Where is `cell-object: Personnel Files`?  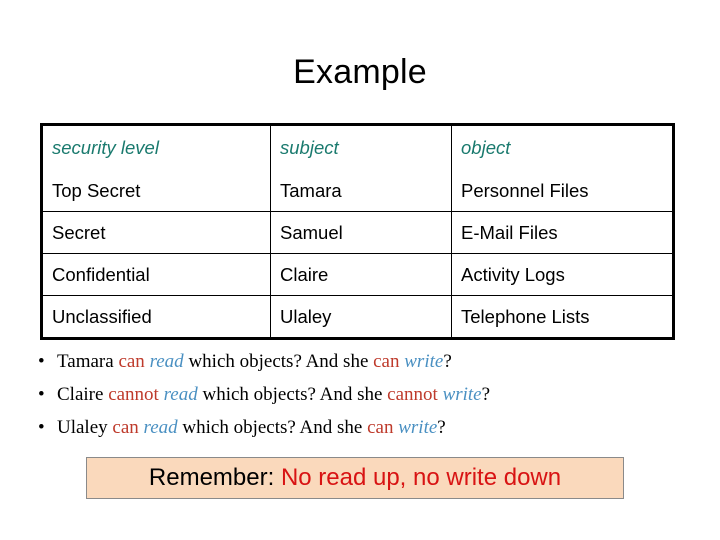
cell-object: Personnel Files is located at coordinates (562, 191).